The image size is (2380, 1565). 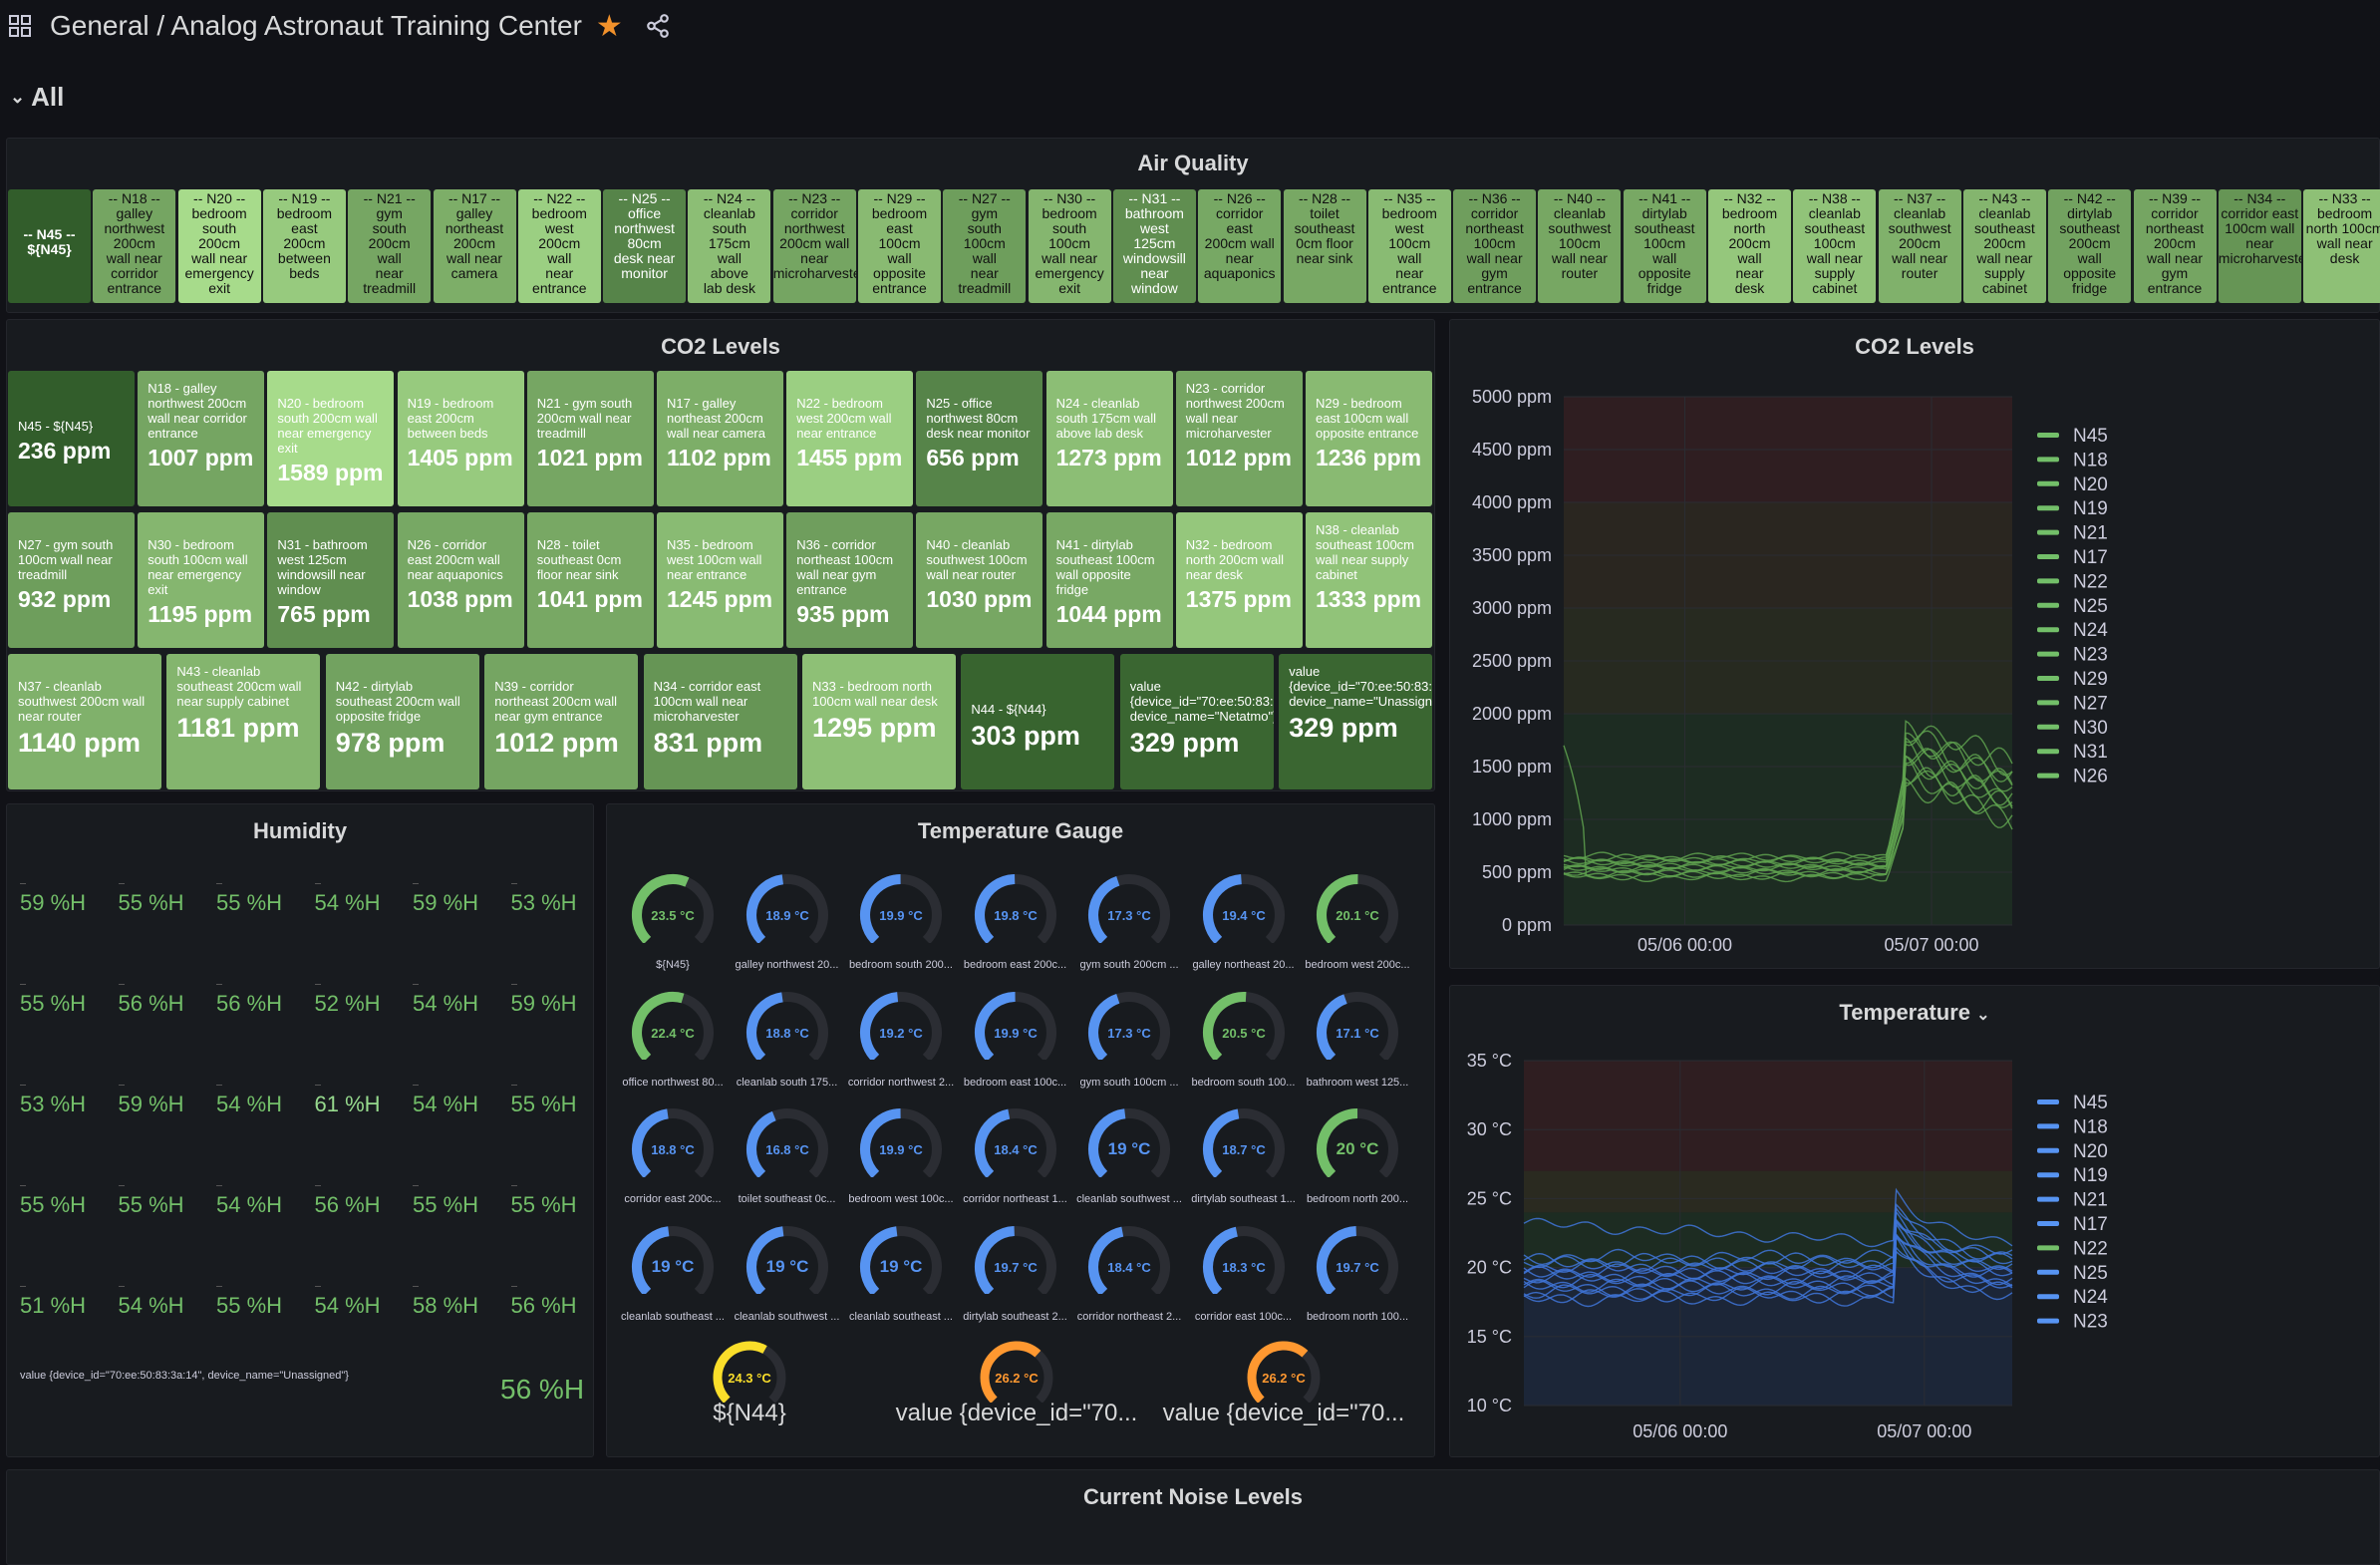 I want to click on row-header-all: ⌄ All, so click(x=37, y=97).